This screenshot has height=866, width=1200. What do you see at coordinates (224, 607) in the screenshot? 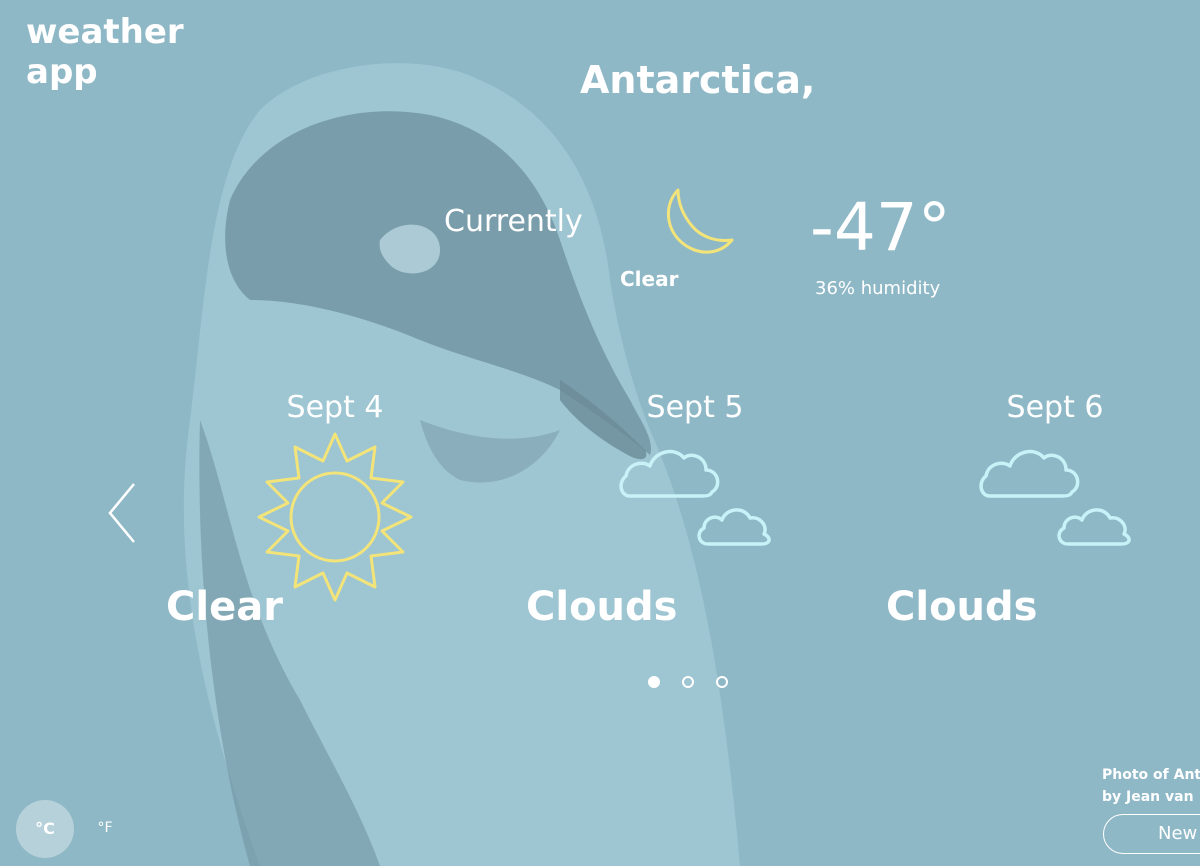
I see `forecast-condition: Clear` at bounding box center [224, 607].